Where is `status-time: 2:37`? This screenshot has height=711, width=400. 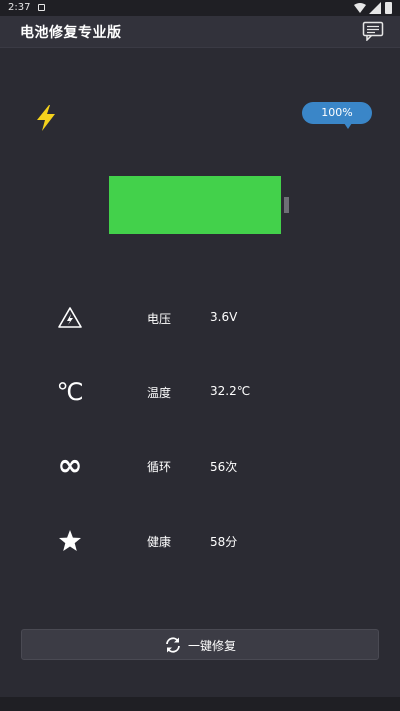 status-time: 2:37 is located at coordinates (19, 7).